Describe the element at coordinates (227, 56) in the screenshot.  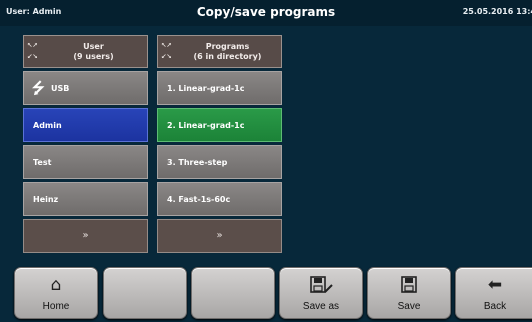
I see `program-list-count: (6 in directory)` at that location.